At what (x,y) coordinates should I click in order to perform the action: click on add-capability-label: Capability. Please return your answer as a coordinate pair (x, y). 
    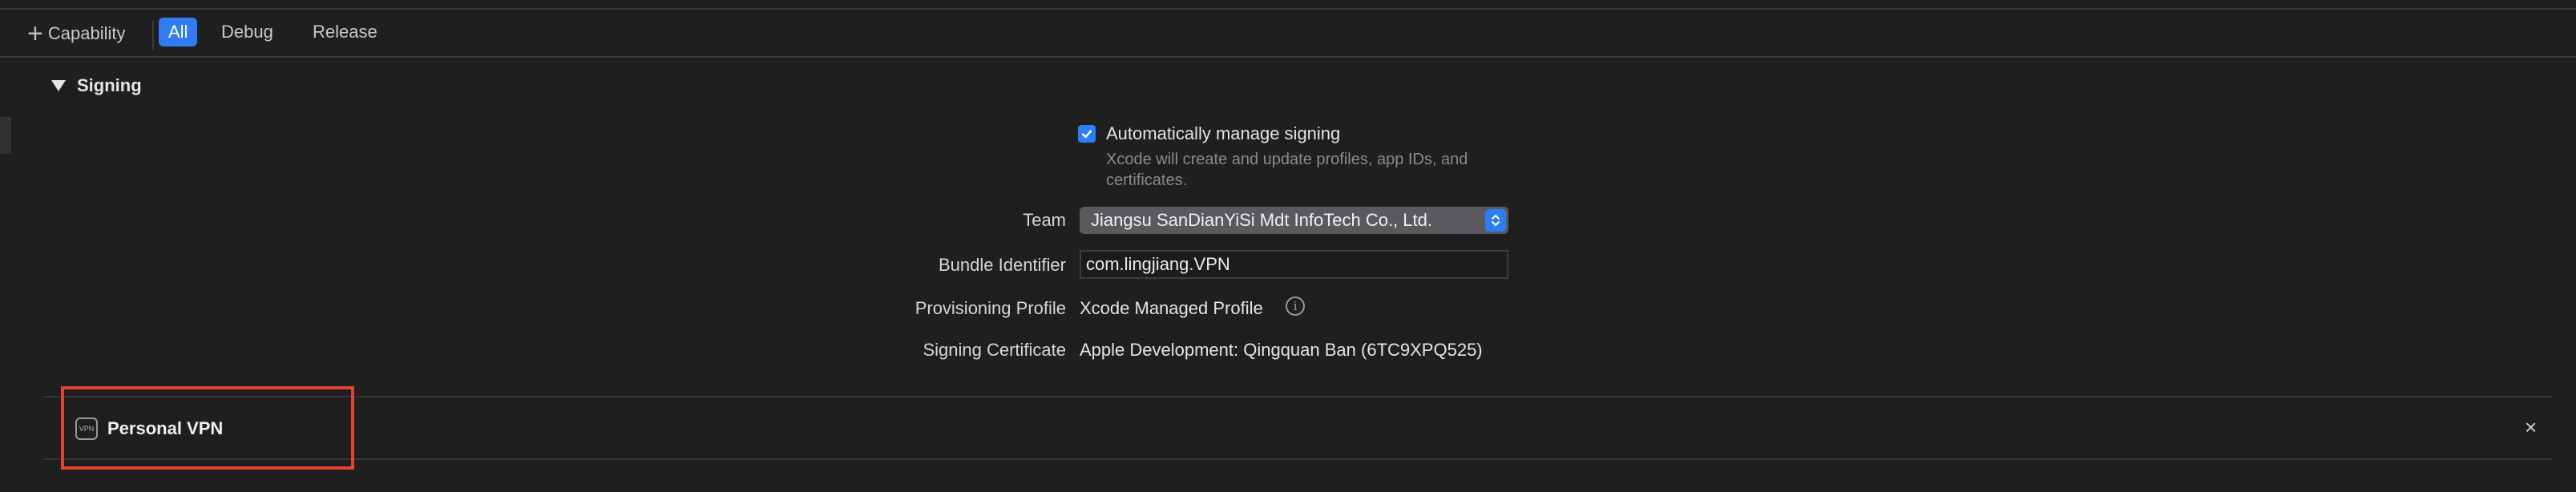
    Looking at the image, I should click on (87, 33).